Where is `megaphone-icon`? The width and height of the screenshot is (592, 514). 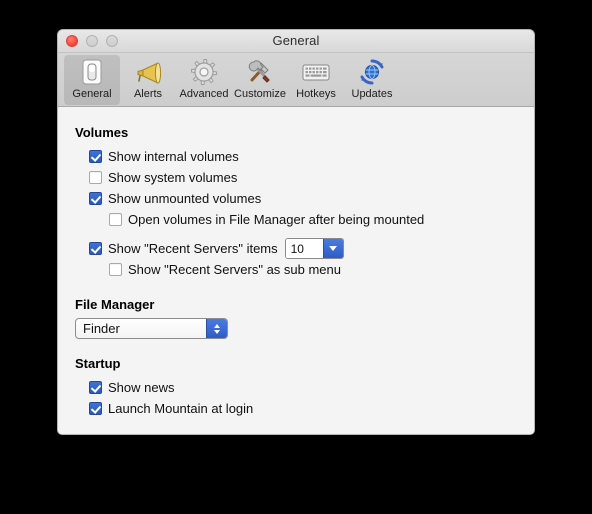
megaphone-icon is located at coordinates (148, 72).